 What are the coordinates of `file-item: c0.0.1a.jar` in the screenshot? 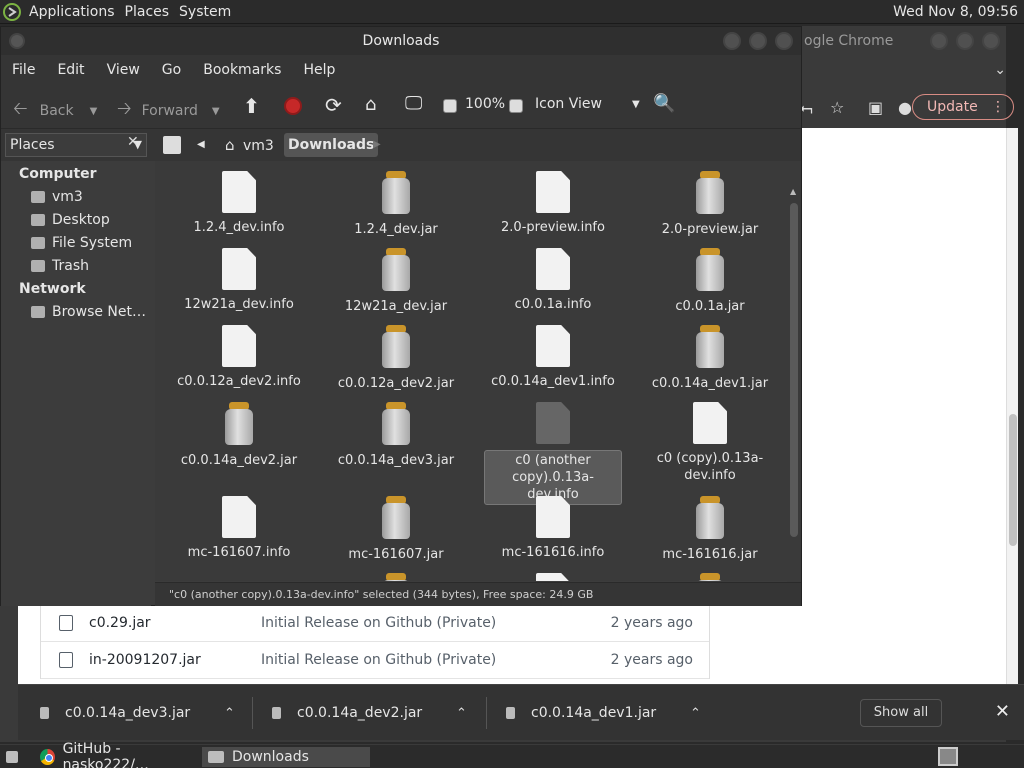 It's located at (710, 281).